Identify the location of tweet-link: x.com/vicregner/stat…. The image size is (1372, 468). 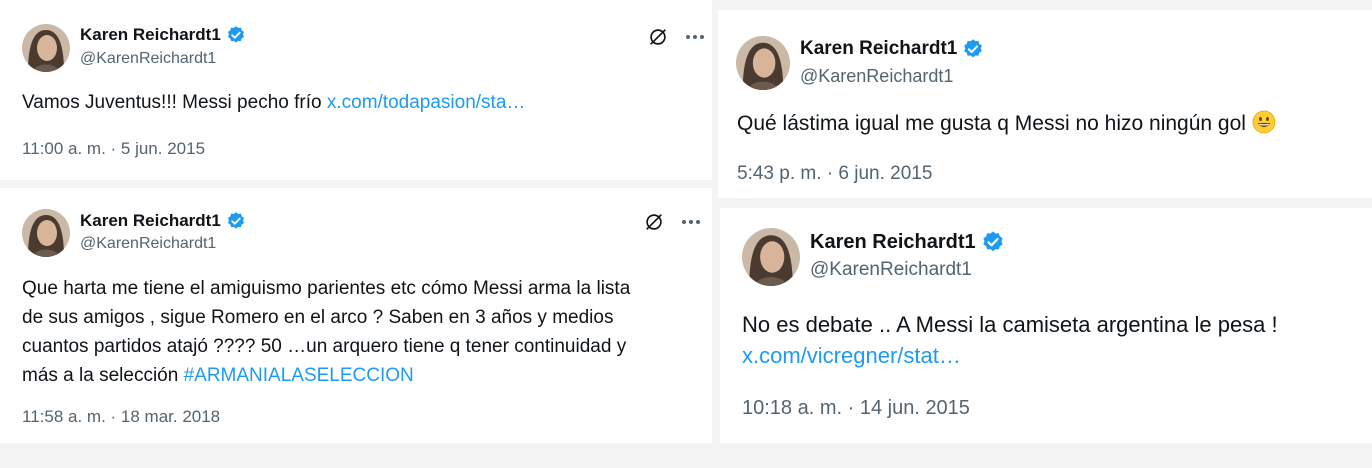
(1010, 355).